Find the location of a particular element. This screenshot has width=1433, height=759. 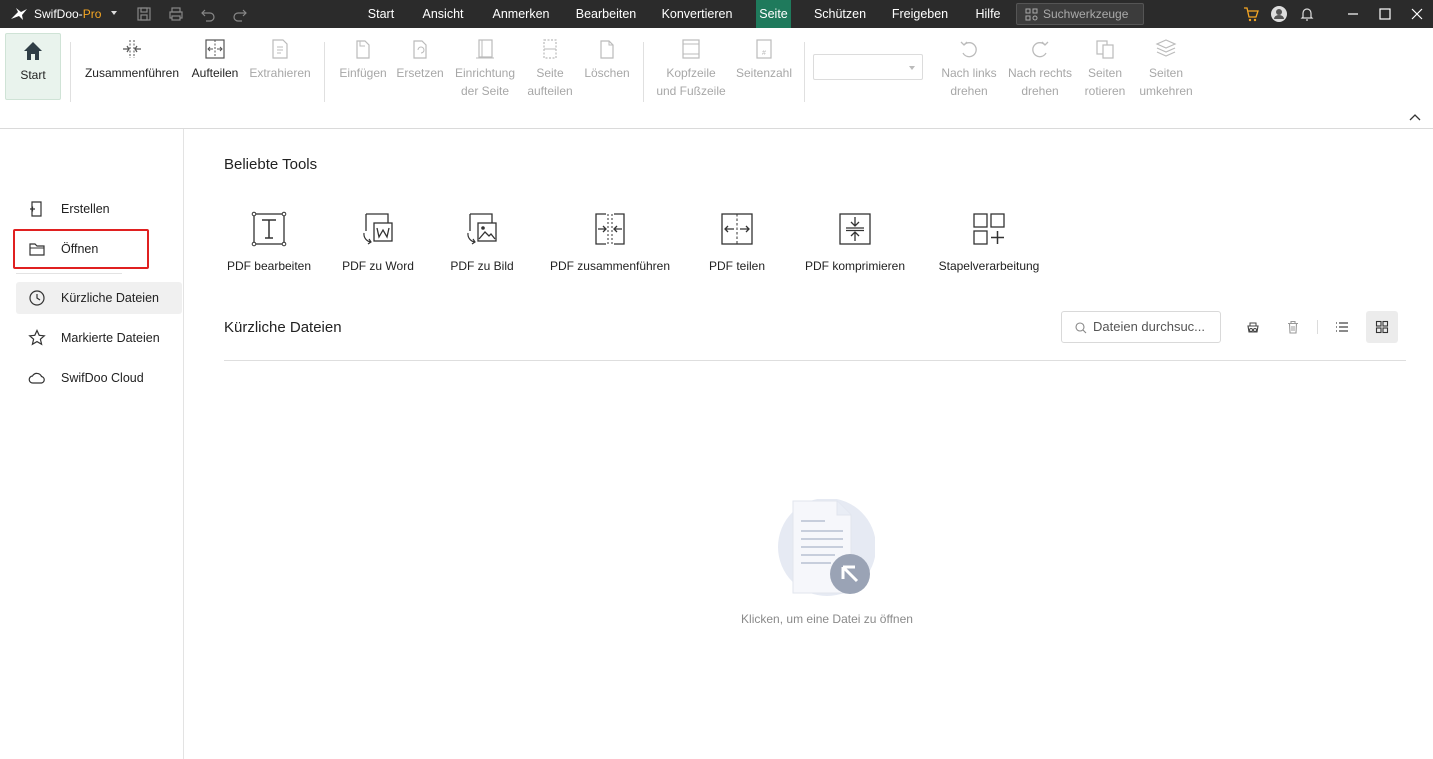

rotate-left-button: Nach links drehen is located at coordinates (969, 78).